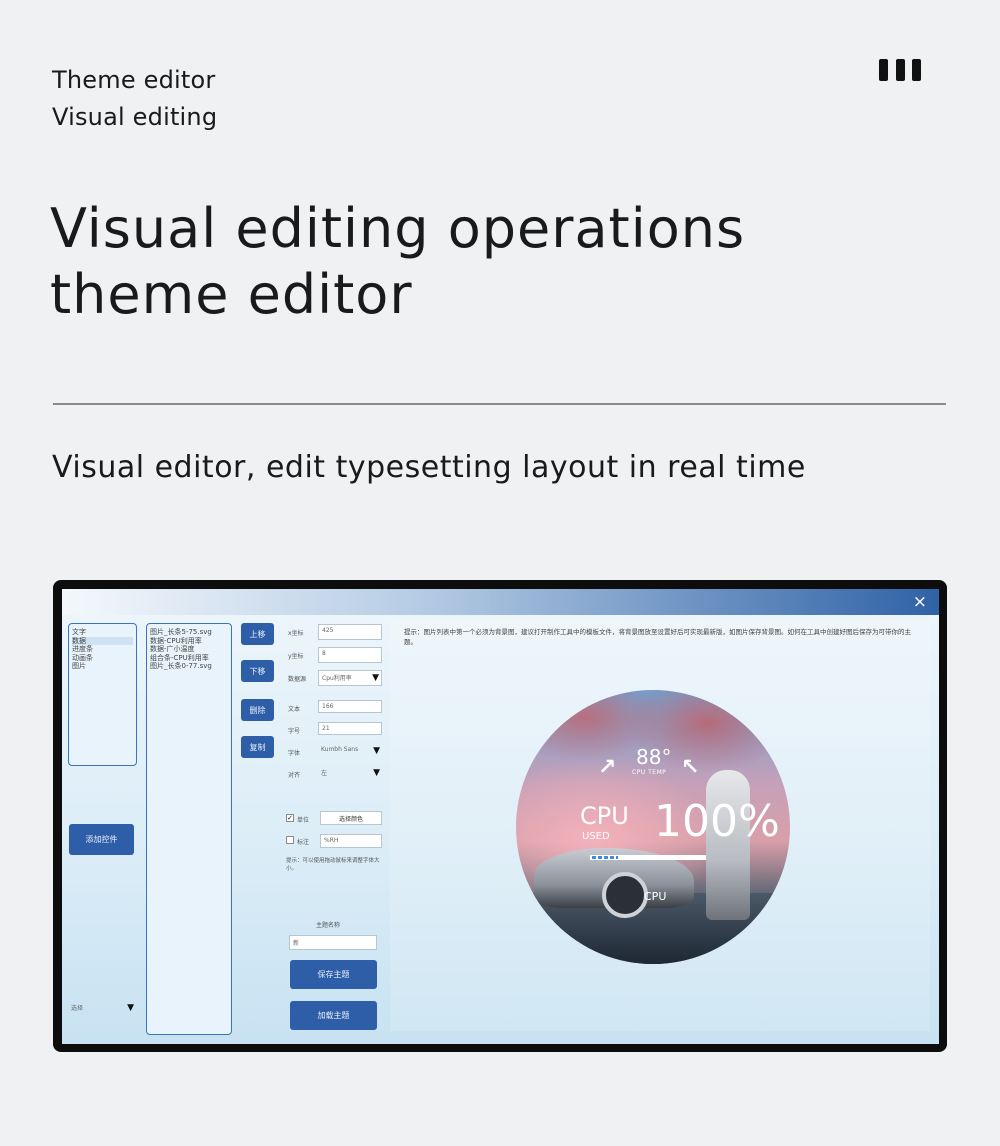 This screenshot has width=1000, height=1146. I want to click on add-control-button: 添加控件, so click(101, 839).